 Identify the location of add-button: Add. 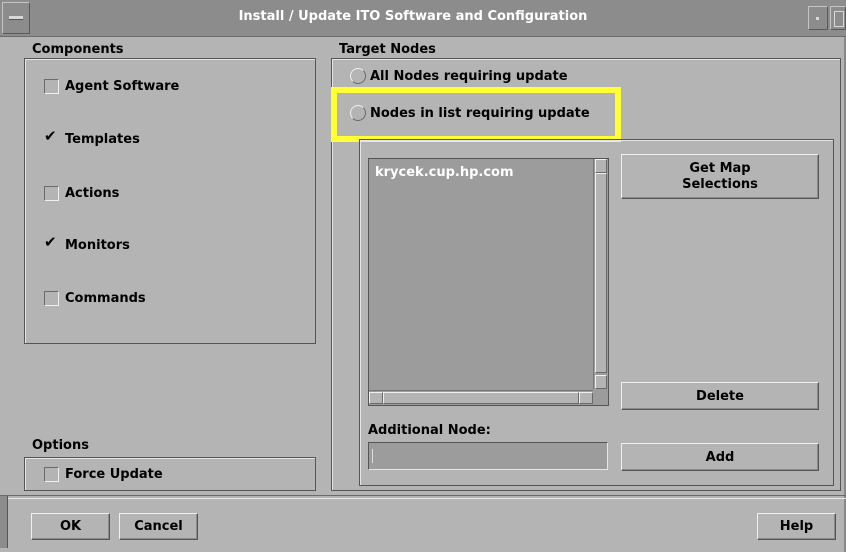
(720, 457).